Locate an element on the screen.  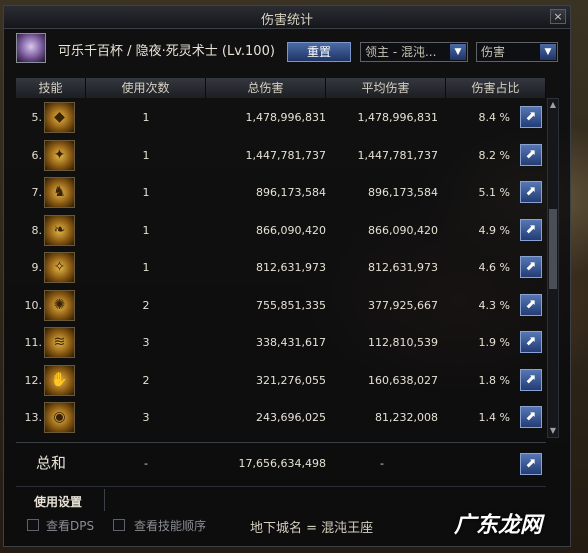
header-avg: 平均伤害 is located at coordinates (386, 88).